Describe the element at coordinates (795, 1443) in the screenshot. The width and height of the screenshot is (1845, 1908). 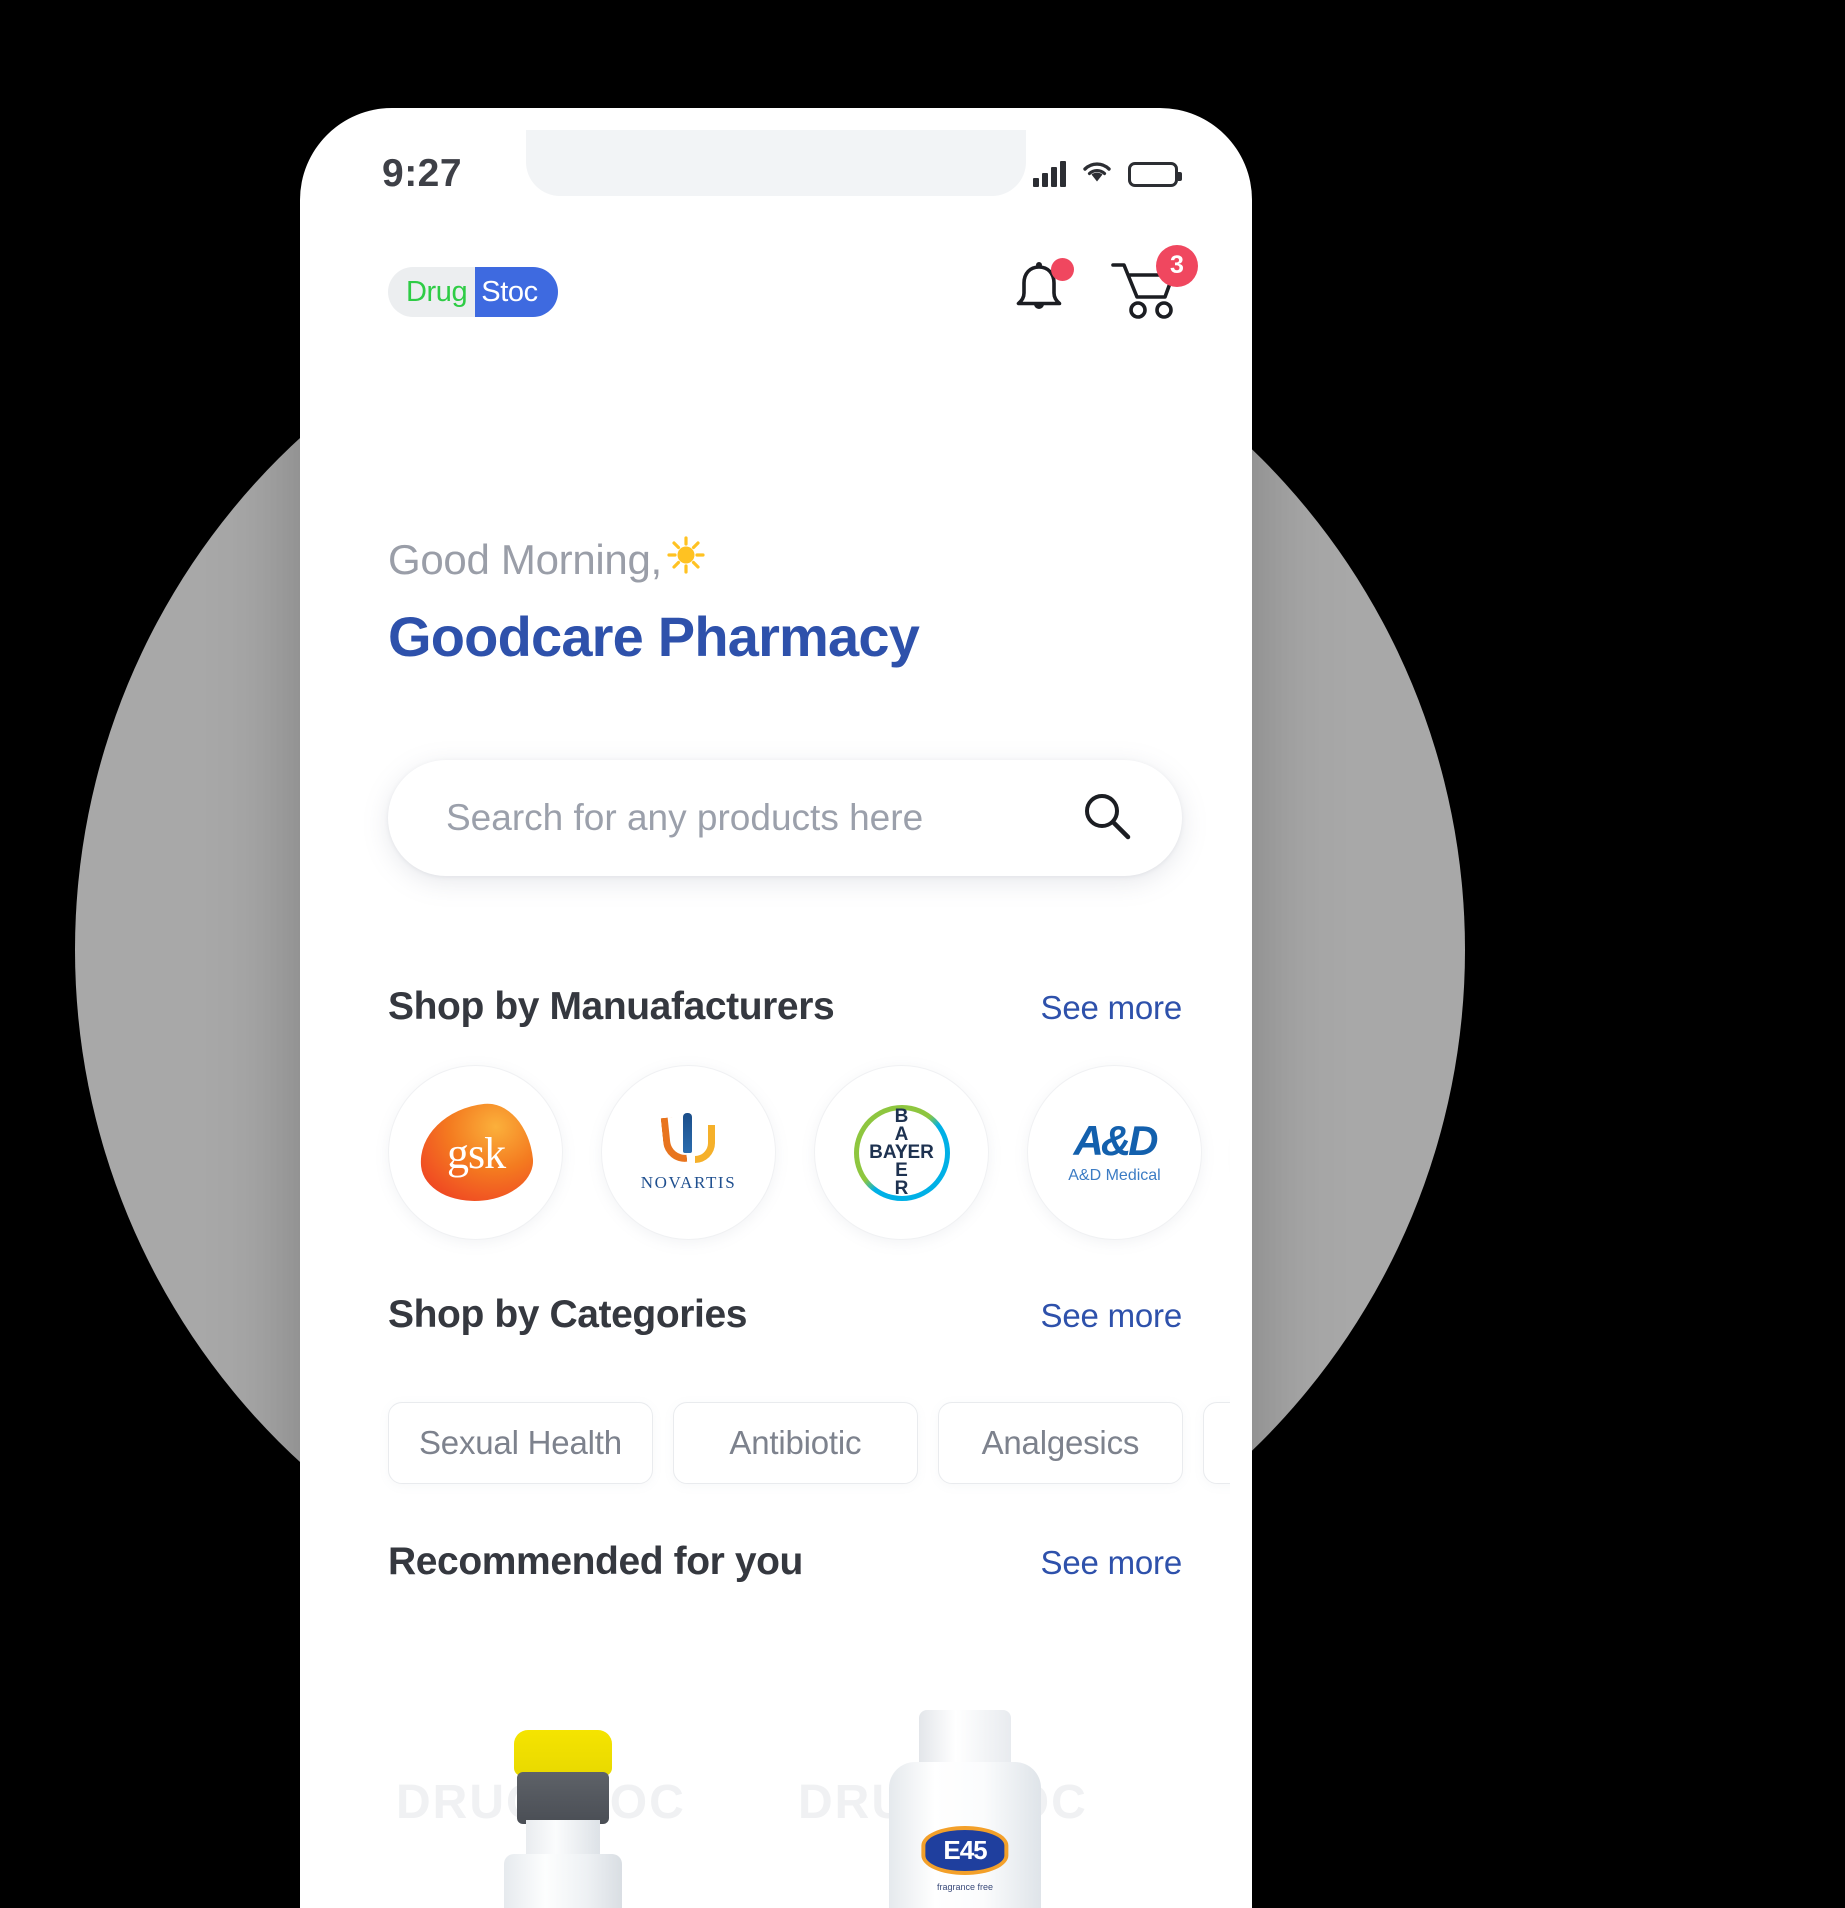
I see `category-chip-antibiotic: Antibiotic` at that location.